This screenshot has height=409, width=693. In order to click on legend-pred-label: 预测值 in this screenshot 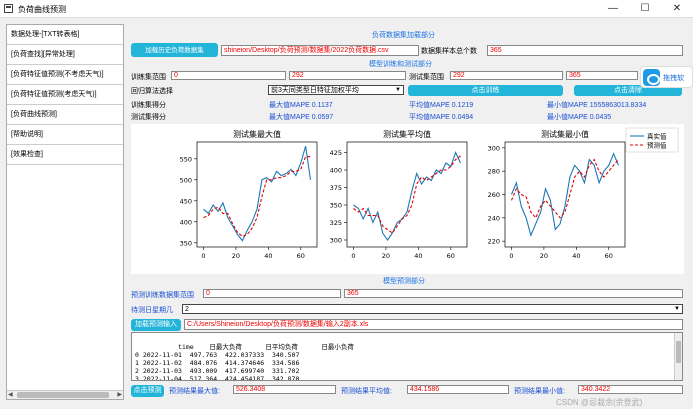, I will do `click(657, 145)`.